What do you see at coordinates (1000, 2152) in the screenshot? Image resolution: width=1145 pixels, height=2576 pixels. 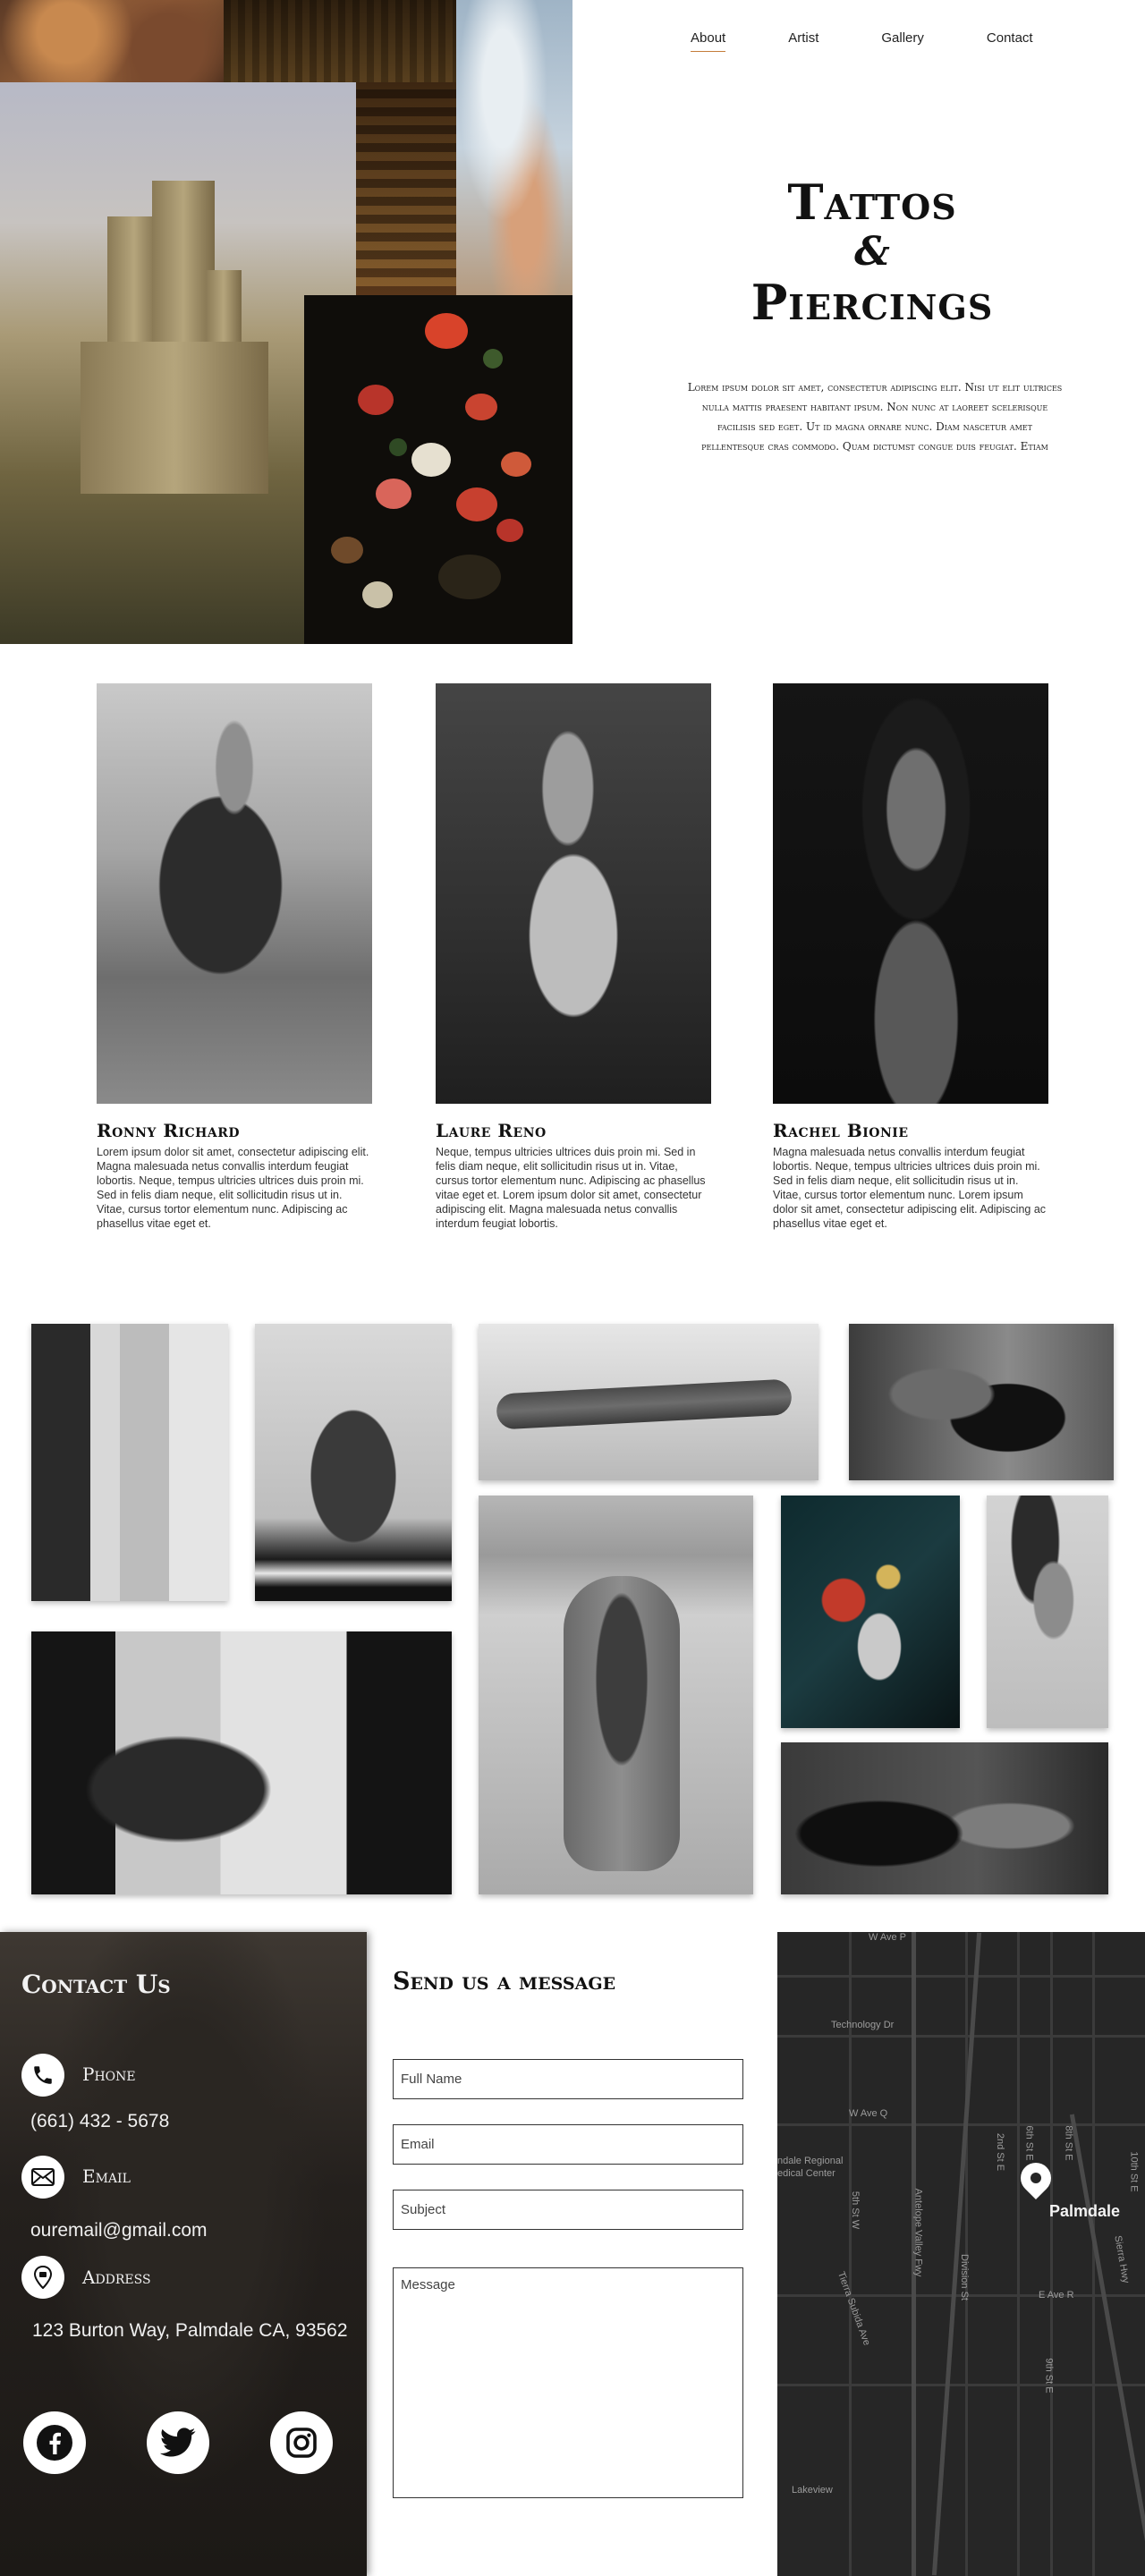 I see `map-label: 2nd St E` at bounding box center [1000, 2152].